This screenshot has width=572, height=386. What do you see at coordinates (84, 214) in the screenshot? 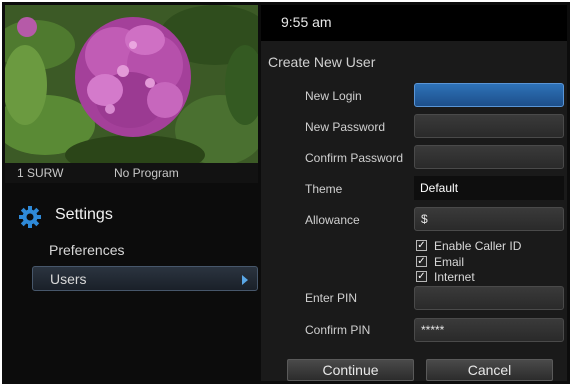
I see `settings-title: Settings` at bounding box center [84, 214].